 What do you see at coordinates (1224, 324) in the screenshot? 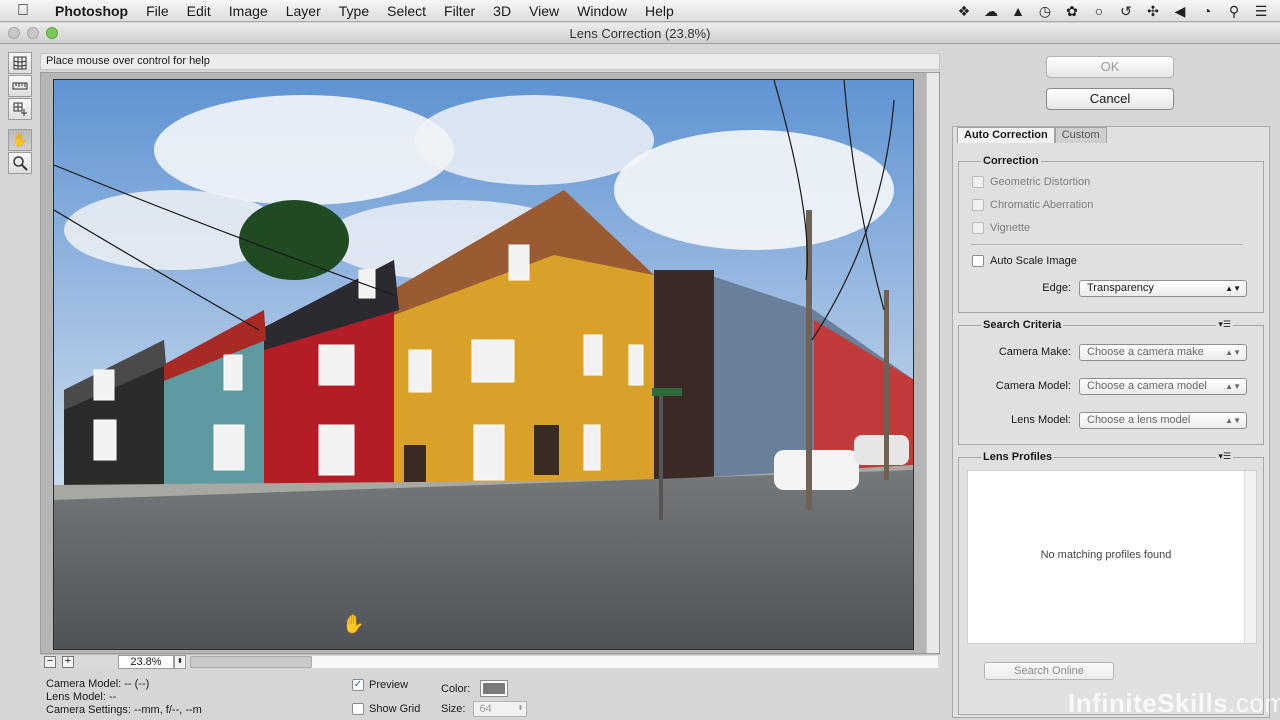
I see `search-flyout-menu-icon: ▾☰` at bounding box center [1224, 324].